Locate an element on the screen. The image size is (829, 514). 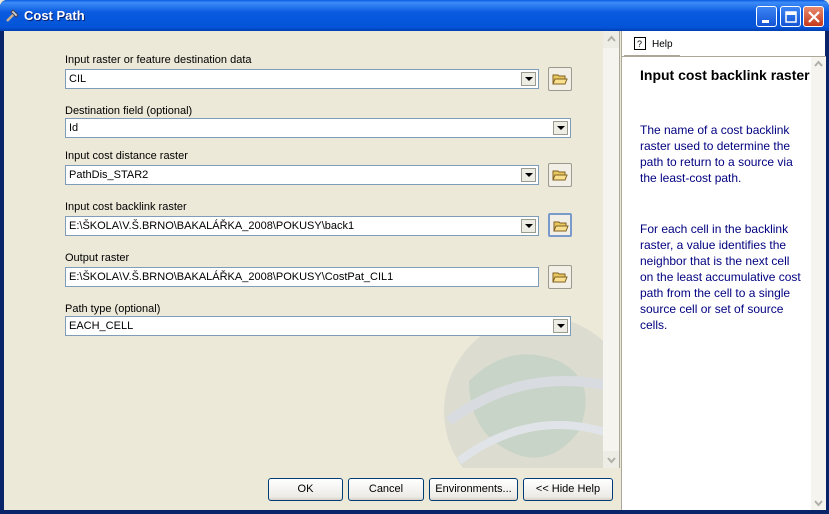
output-browse-button is located at coordinates (560, 277).